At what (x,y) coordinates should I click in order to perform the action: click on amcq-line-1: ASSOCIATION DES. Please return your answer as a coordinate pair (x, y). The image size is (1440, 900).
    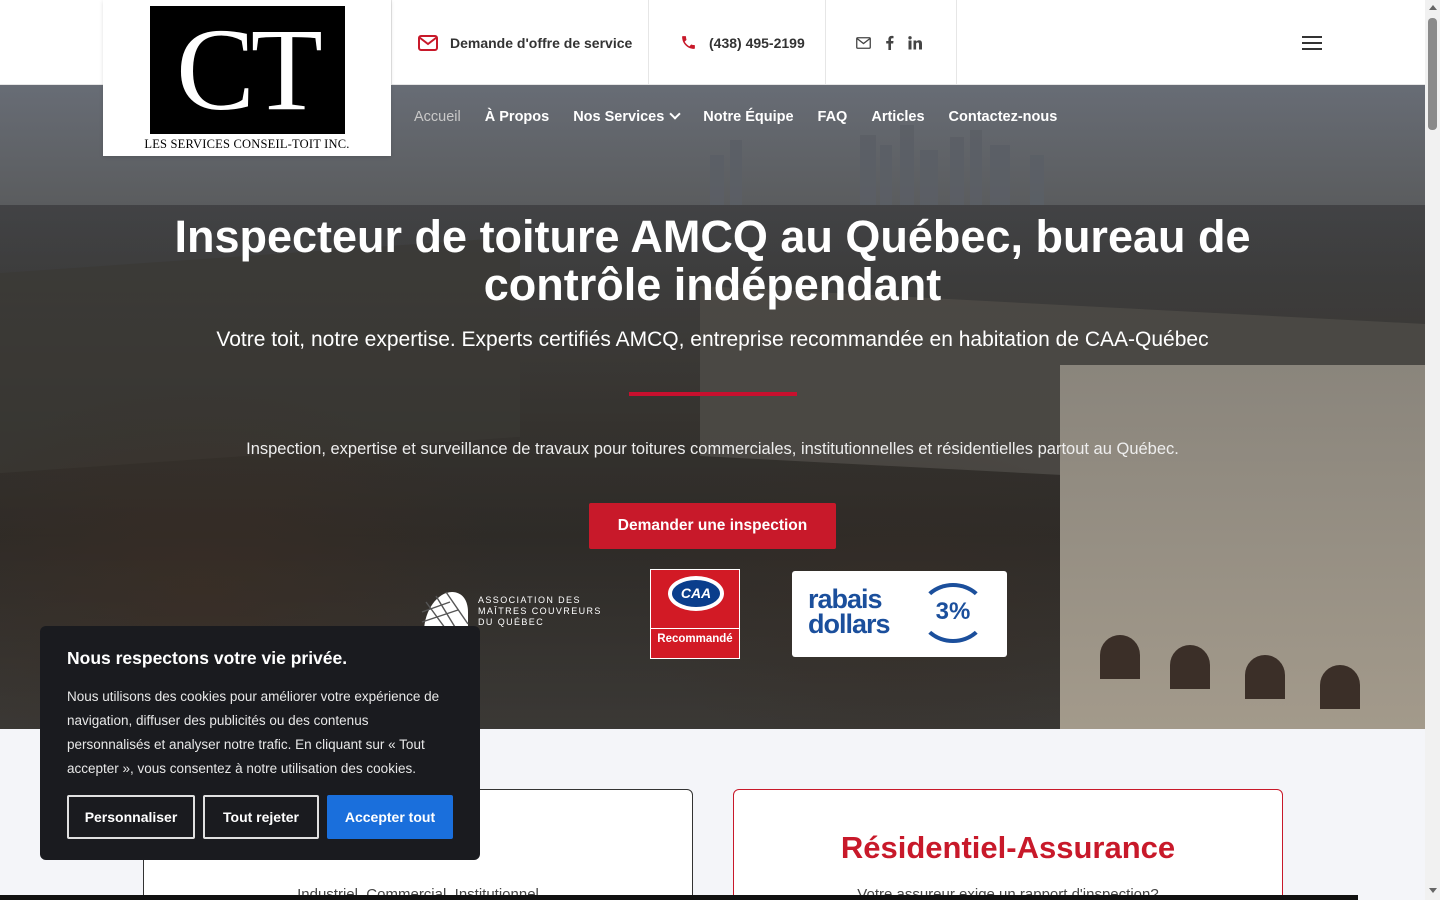
    Looking at the image, I should click on (529, 599).